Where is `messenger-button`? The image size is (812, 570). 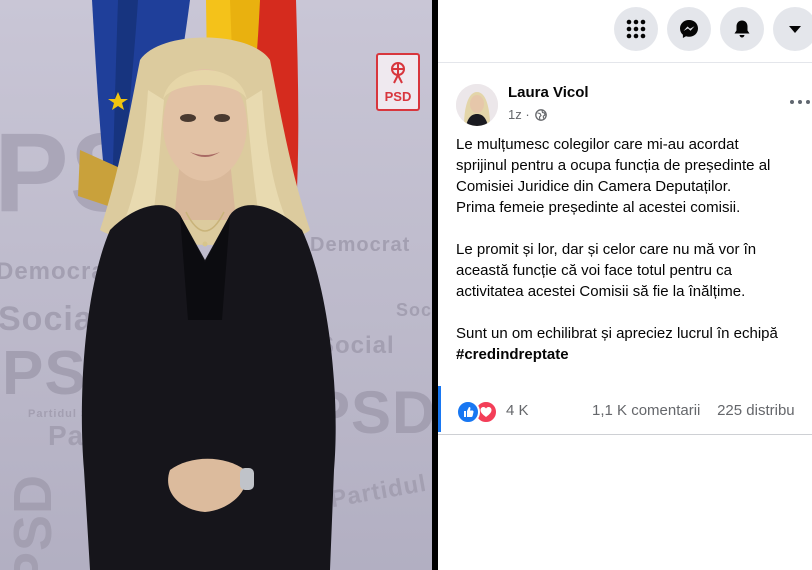 messenger-button is located at coordinates (689, 29).